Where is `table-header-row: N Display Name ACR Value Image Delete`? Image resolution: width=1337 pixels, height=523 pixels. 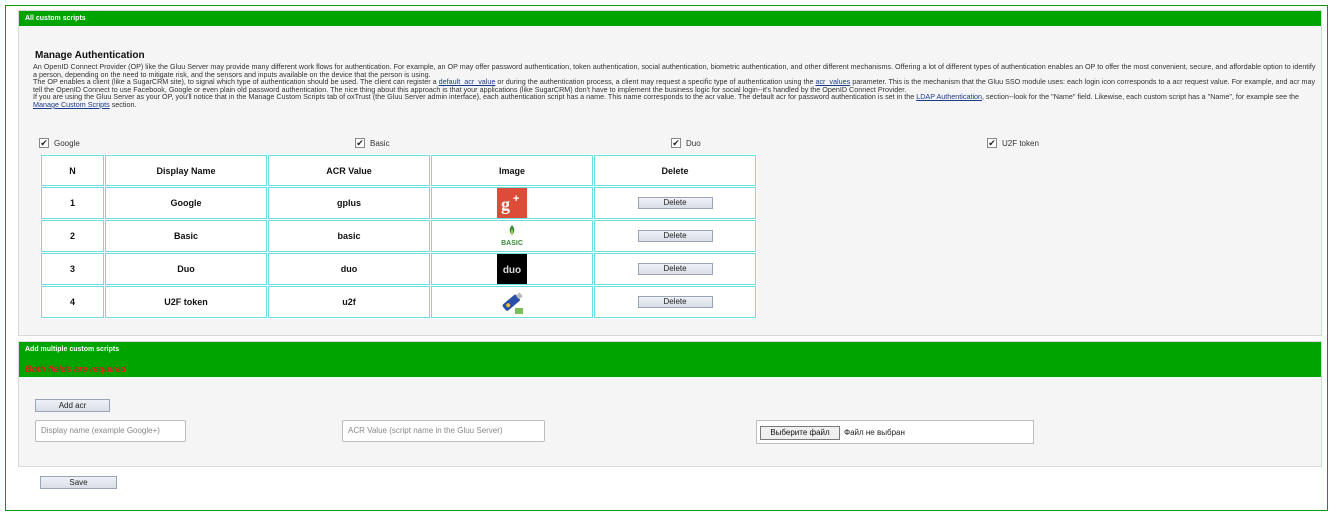 table-header-row: N Display Name ACR Value Image Delete is located at coordinates (398, 170).